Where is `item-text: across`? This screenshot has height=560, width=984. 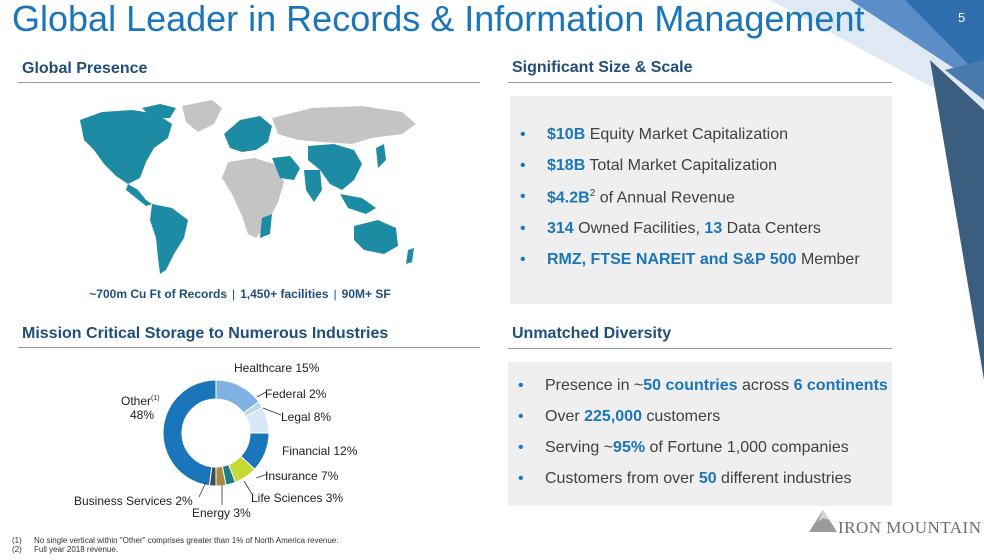
item-text: across is located at coordinates (765, 385).